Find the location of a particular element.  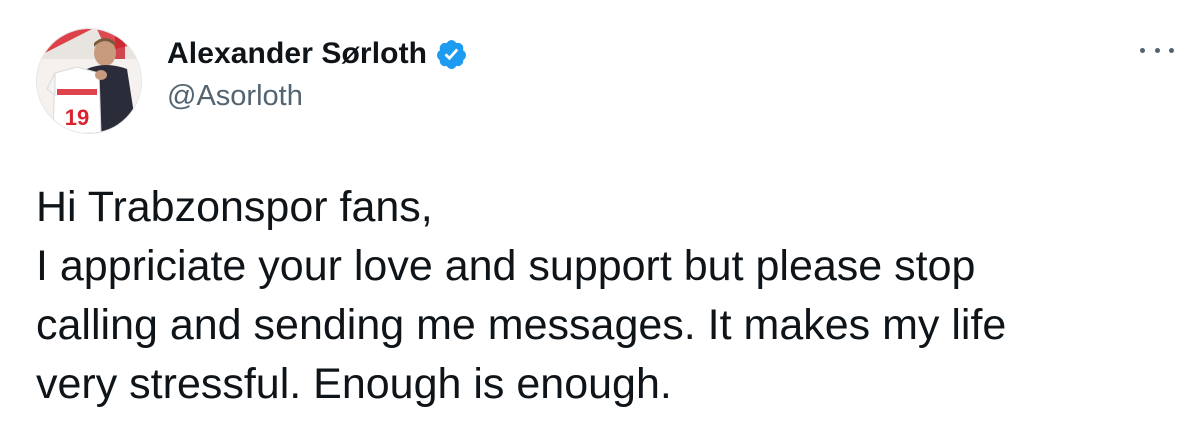

name-row: Alexander Sørloth is located at coordinates (317, 54).